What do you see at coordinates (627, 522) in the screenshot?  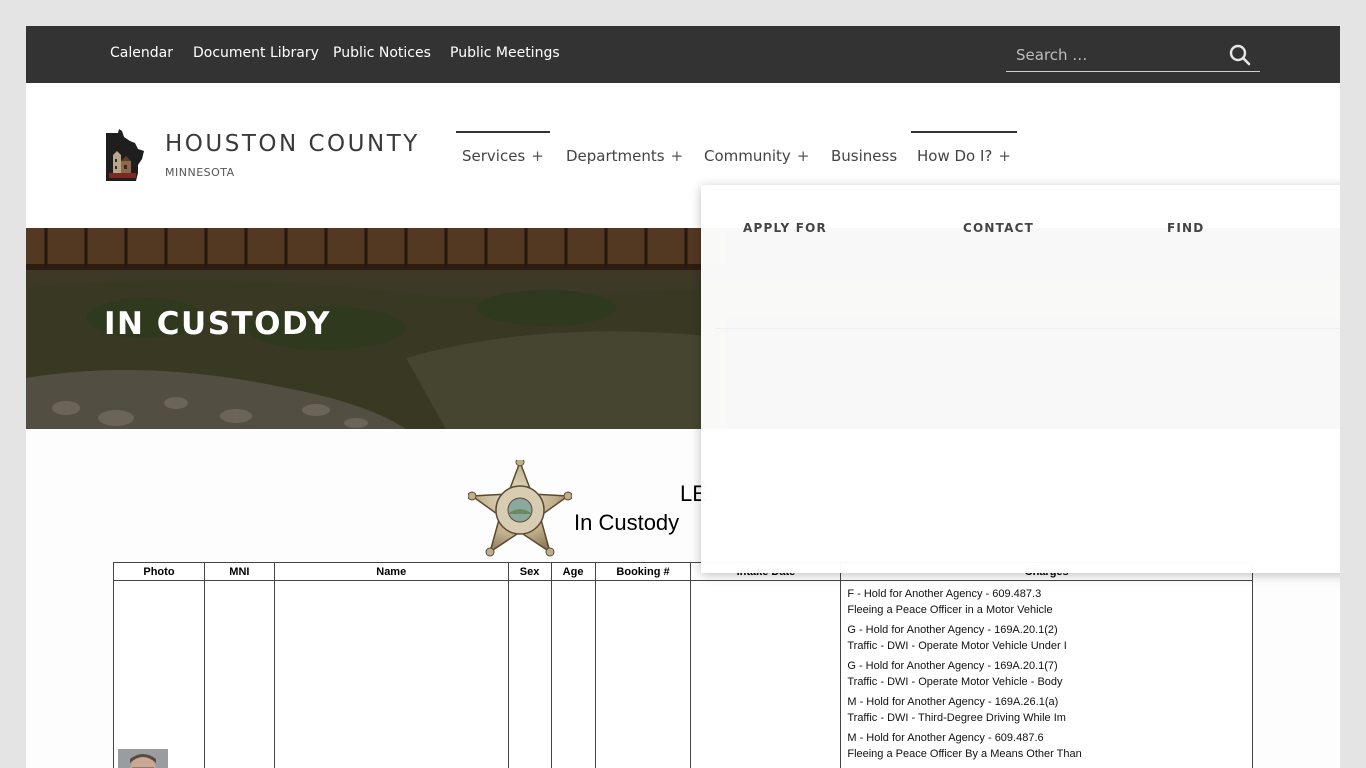 I see `report-subheading: In Custody` at bounding box center [627, 522].